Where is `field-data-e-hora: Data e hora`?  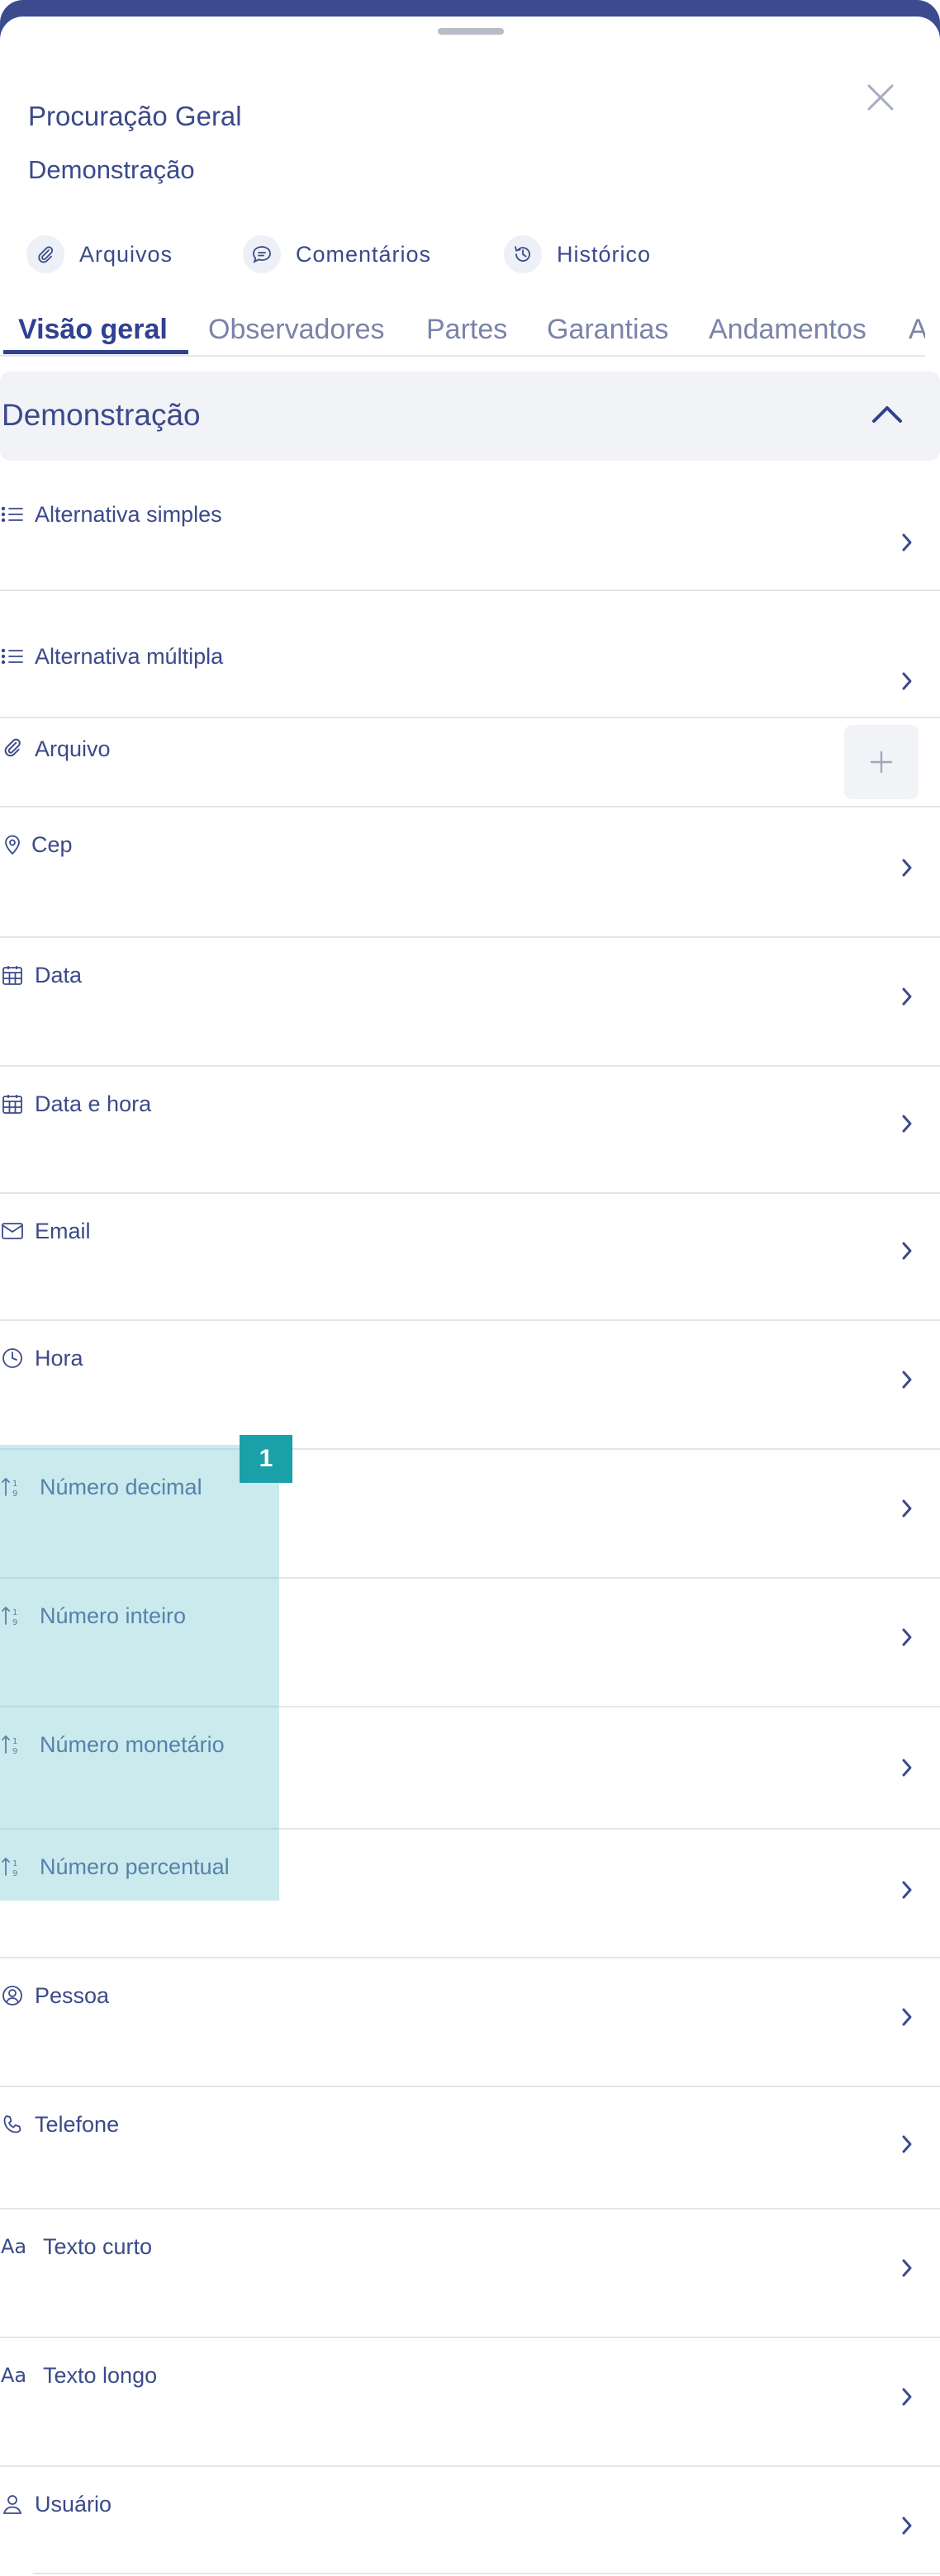 field-data-e-hora: Data e hora is located at coordinates (470, 1130).